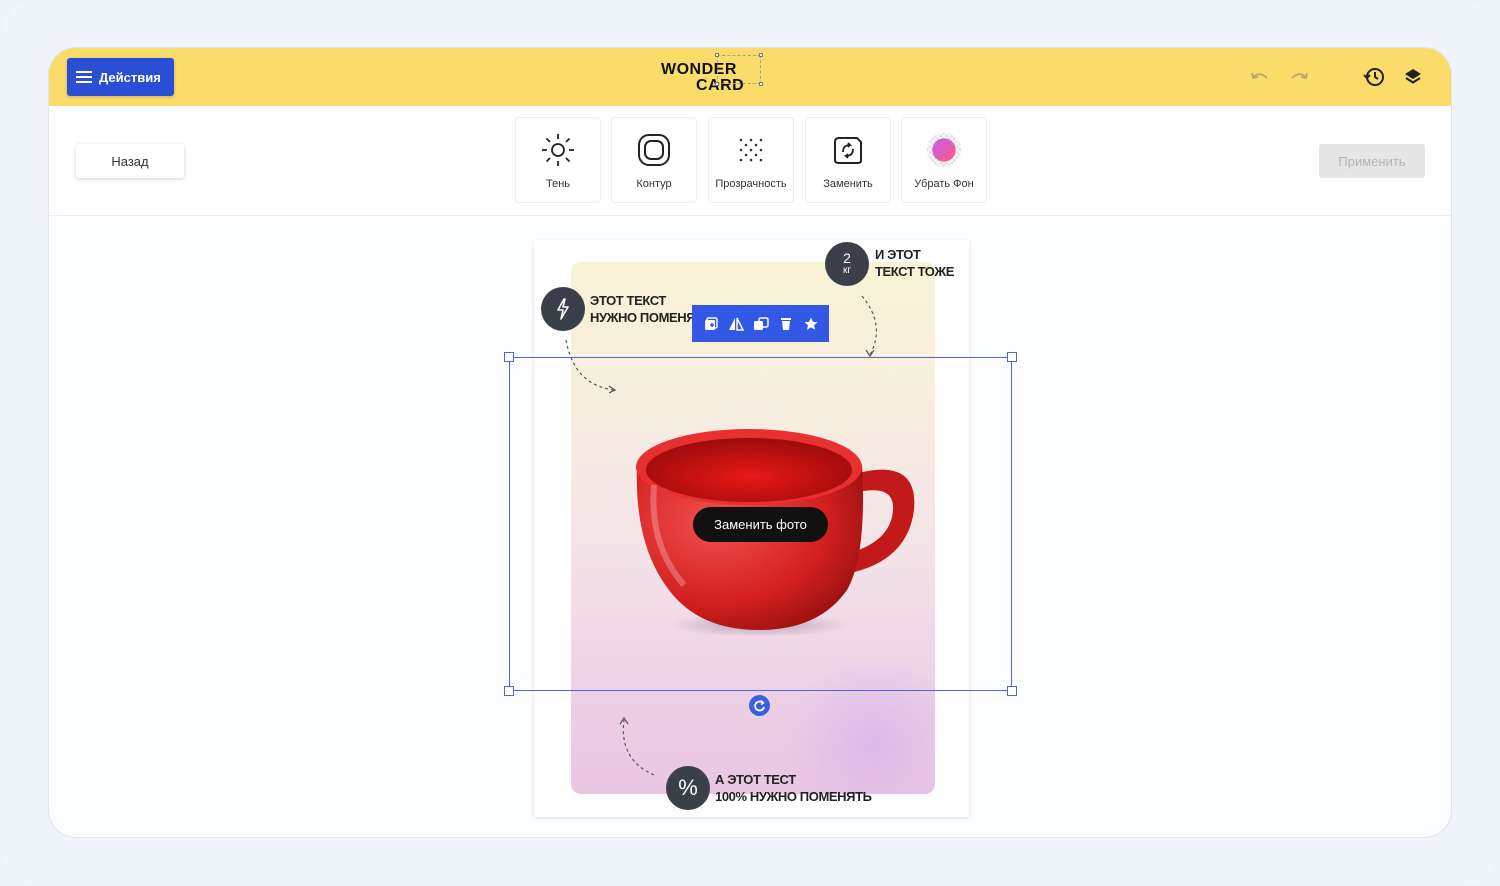  I want to click on favorite-icon, so click(811, 324).